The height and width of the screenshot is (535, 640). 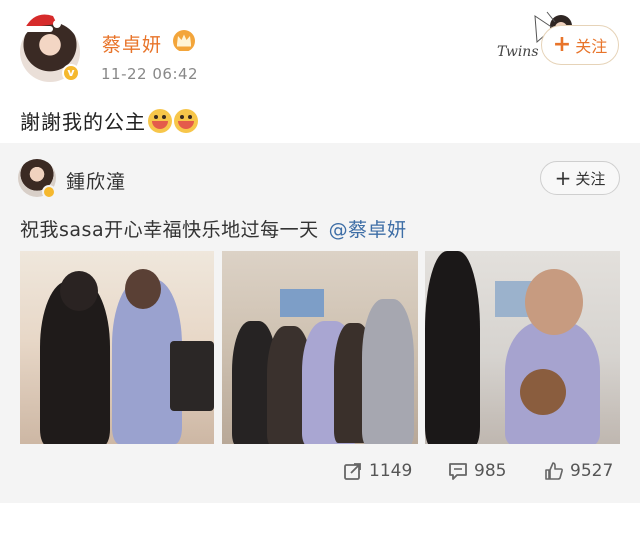 I want to click on comment-button: 985, so click(x=477, y=471).